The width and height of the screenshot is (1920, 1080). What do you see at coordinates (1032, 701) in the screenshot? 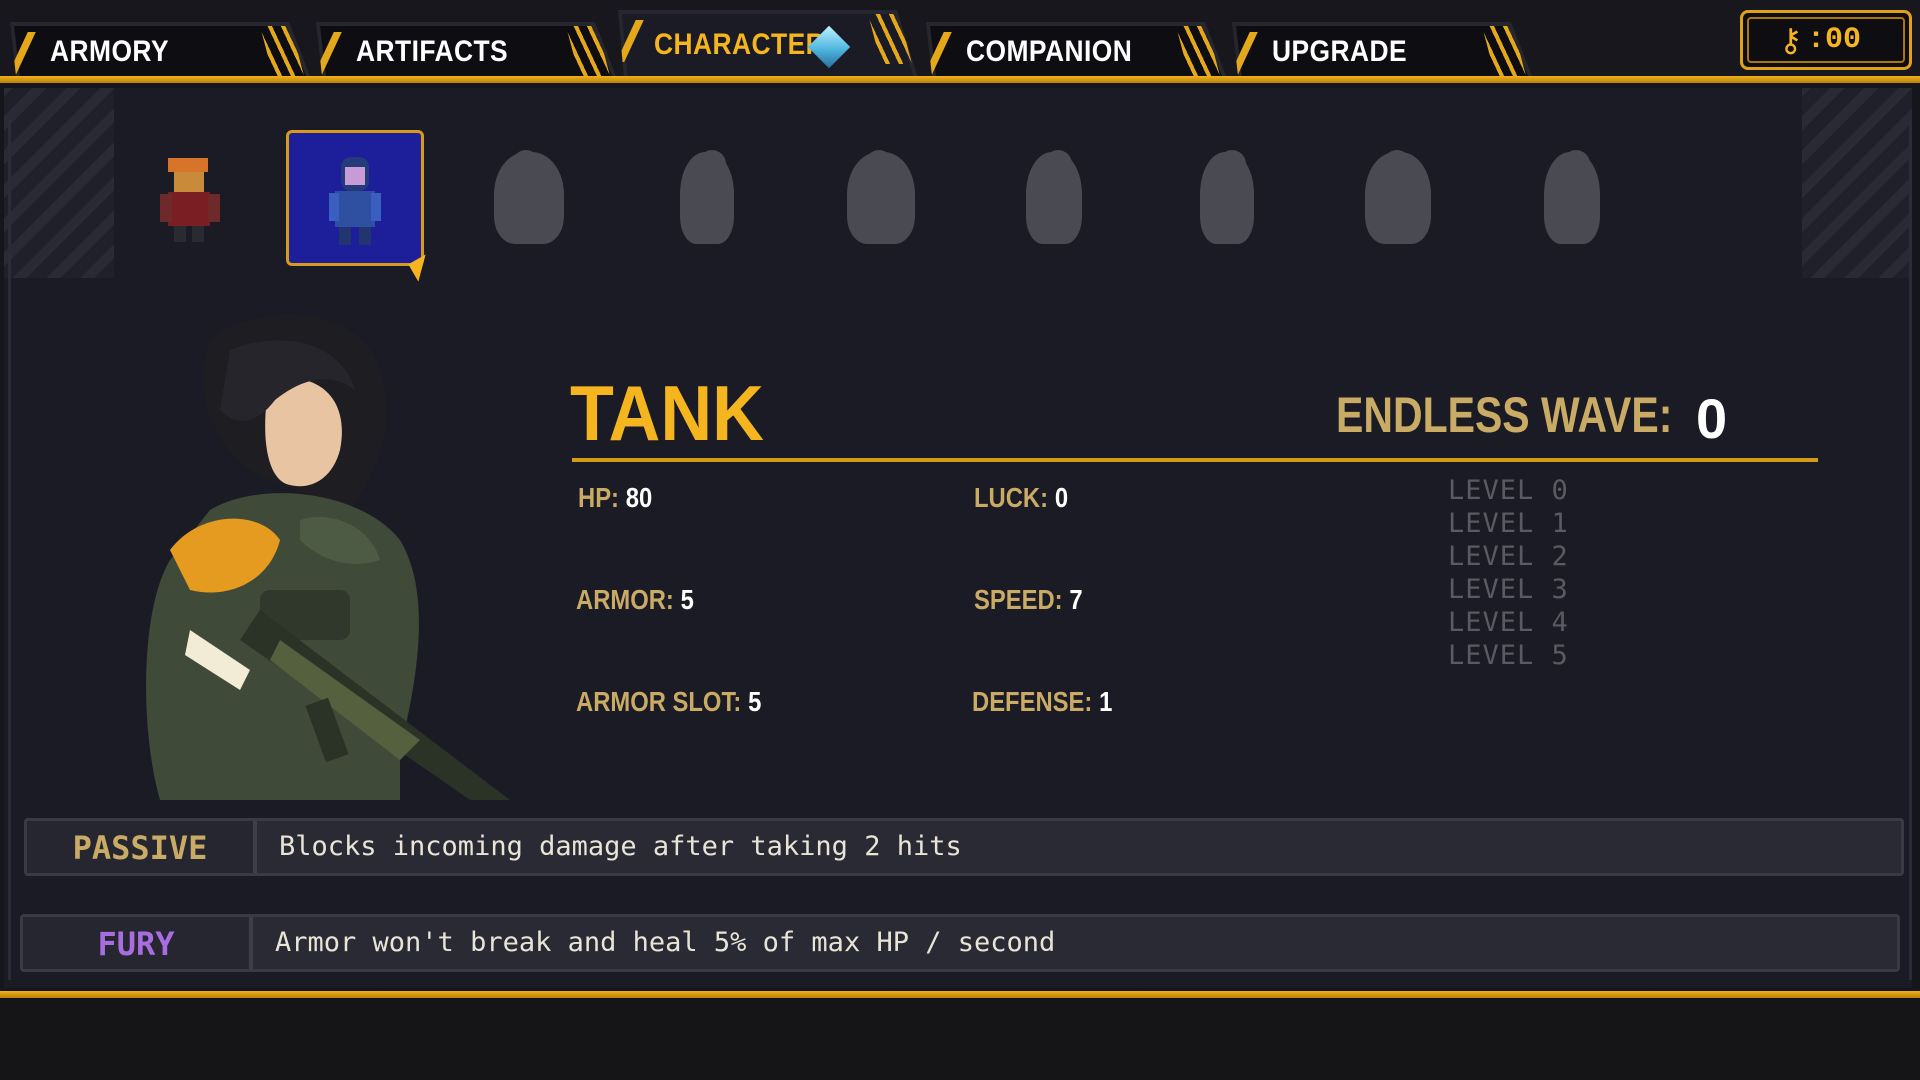
I see `stat-label: DEFENSE:` at bounding box center [1032, 701].